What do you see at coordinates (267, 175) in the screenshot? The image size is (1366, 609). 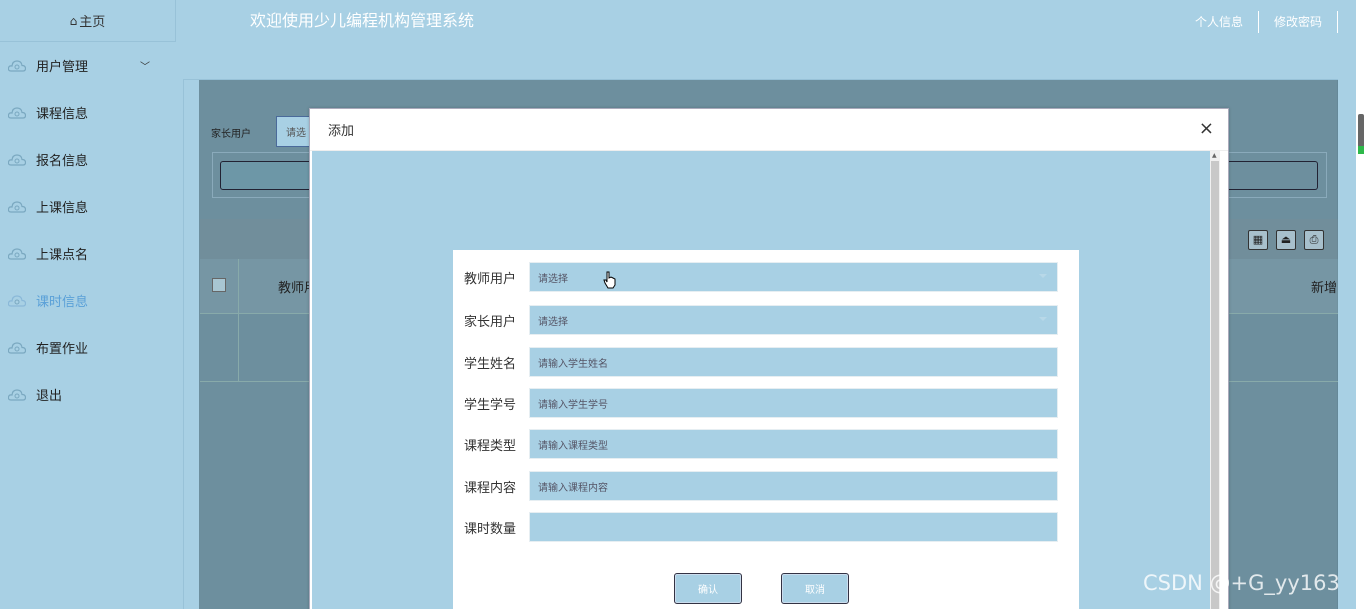 I see `bg-search-button` at bounding box center [267, 175].